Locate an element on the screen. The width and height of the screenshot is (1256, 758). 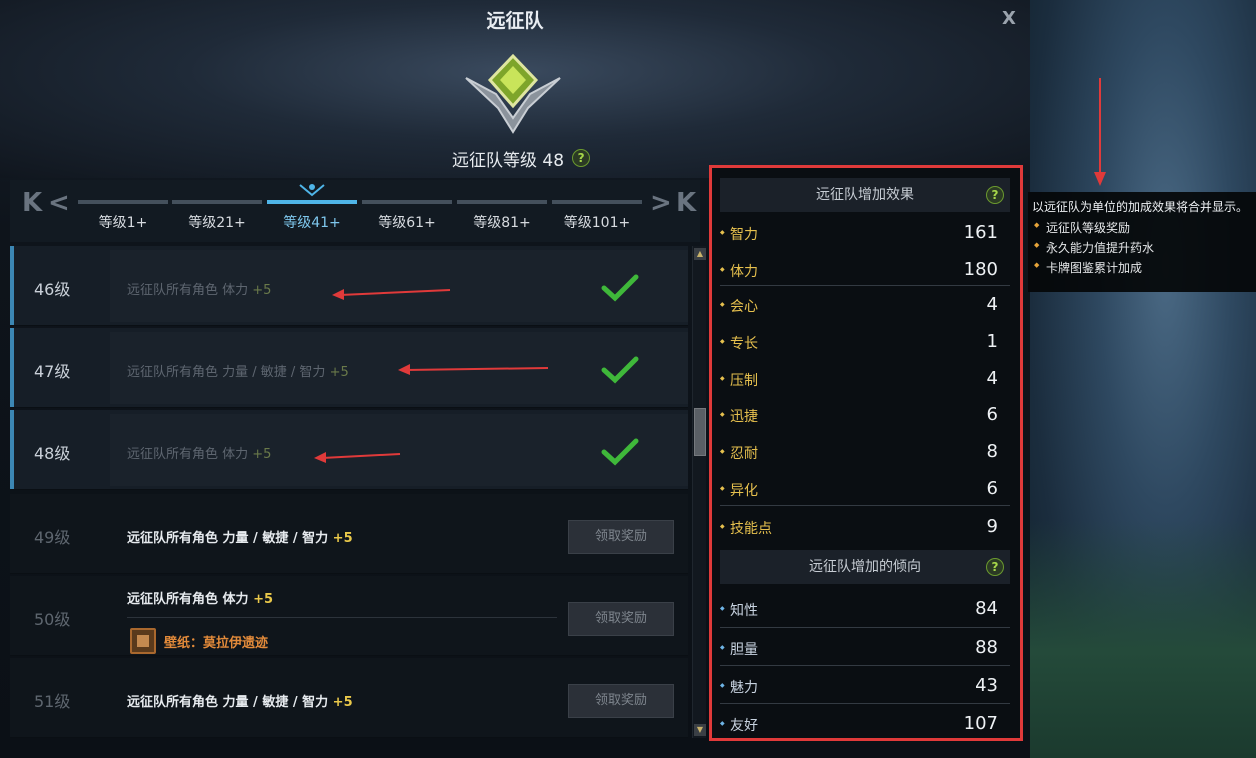
level-row-47: 47级 远征队所有角色 力量 / 敏捷 / 智力 +5 is located at coordinates (349, 368).